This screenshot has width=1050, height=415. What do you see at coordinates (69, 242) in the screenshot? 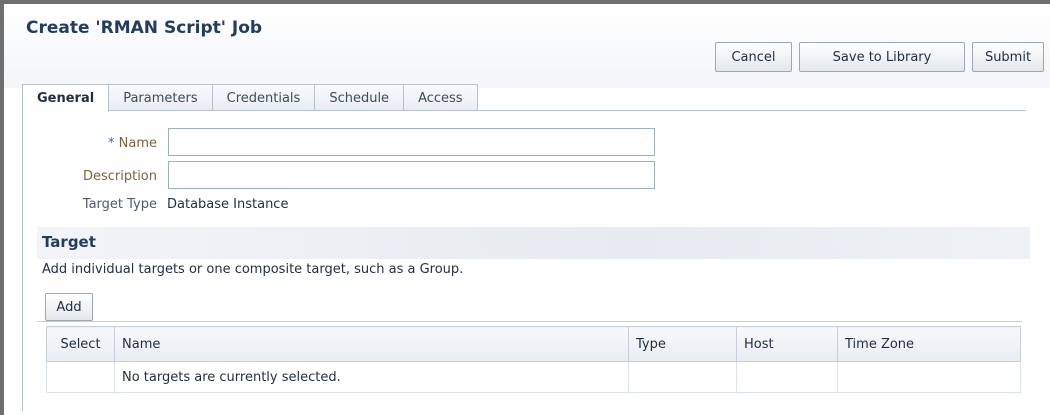
I see `target-section-title: Target` at bounding box center [69, 242].